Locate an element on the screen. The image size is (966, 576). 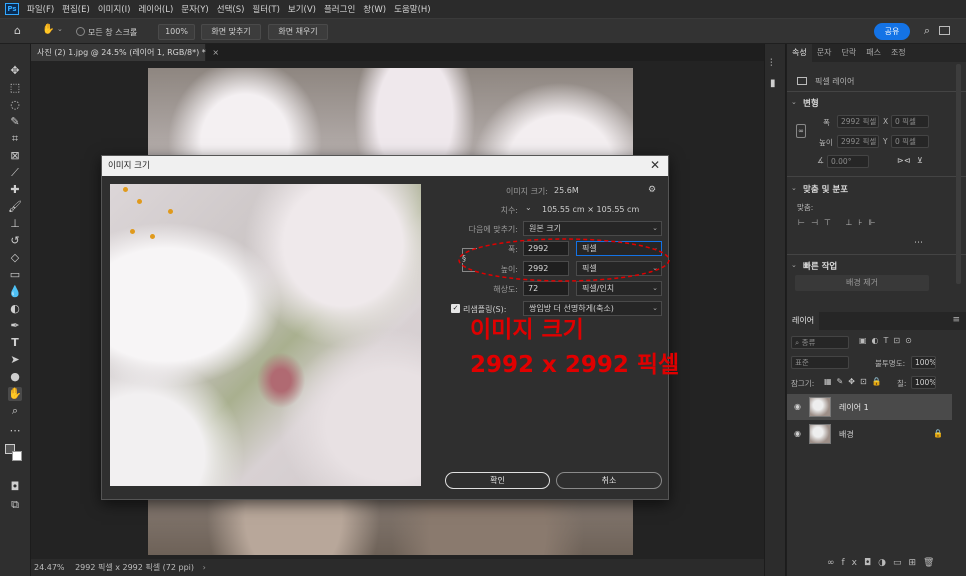
scroll-all-checkbox is located at coordinates (80, 31).